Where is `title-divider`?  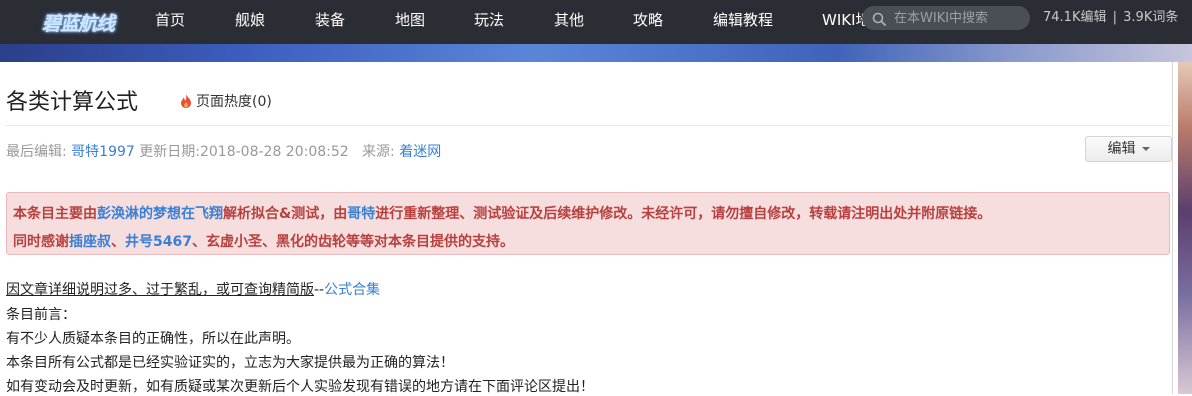 title-divider is located at coordinates (588, 125).